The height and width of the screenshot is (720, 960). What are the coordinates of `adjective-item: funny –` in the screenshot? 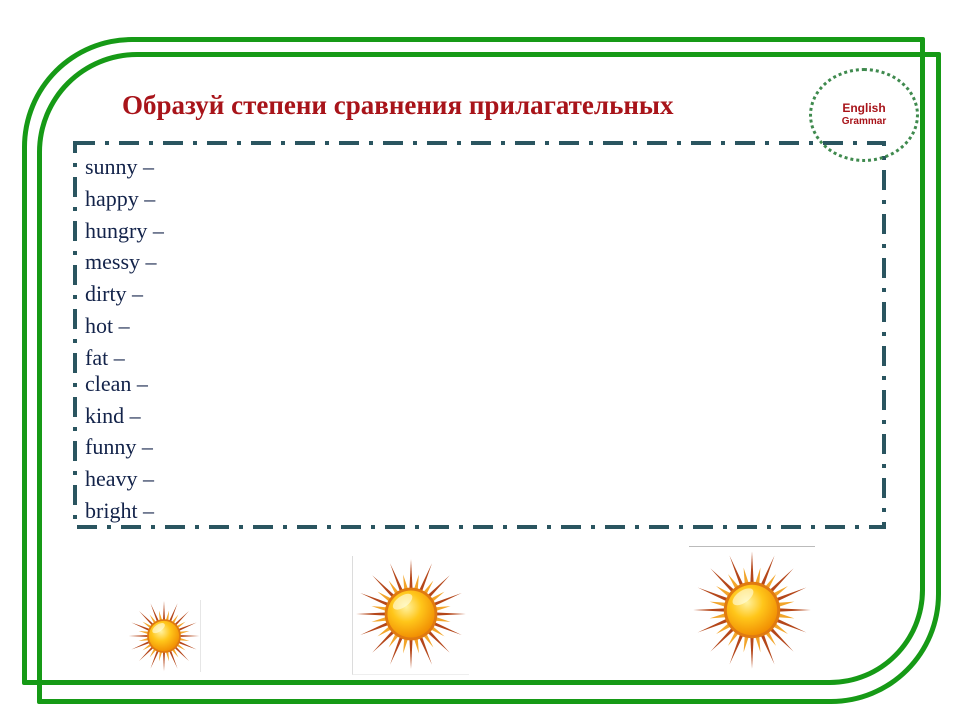 It's located at (119, 447).